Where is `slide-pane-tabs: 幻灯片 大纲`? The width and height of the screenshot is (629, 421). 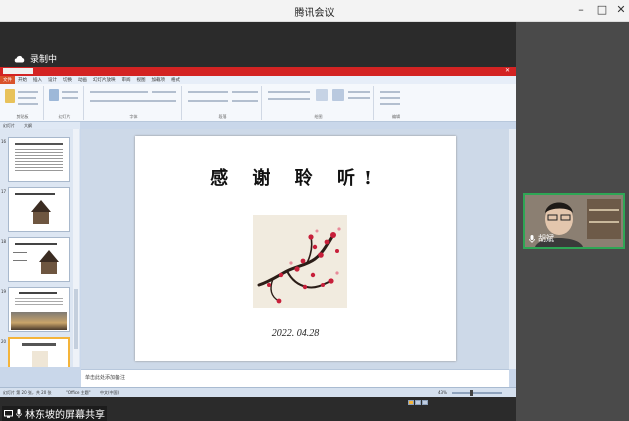
slide-pane-tabs: 幻灯片 大纲 is located at coordinates (40, 125).